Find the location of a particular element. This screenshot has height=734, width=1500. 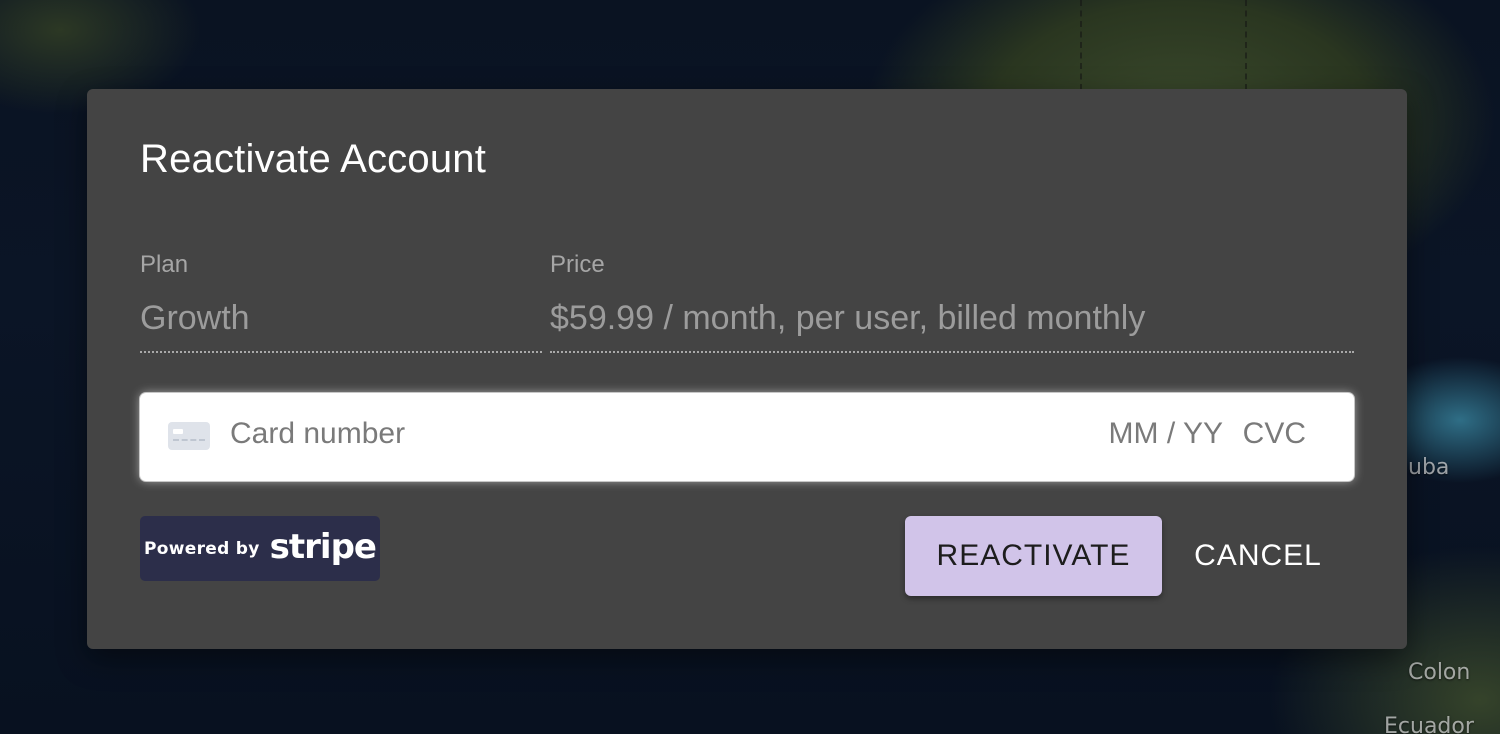

reactivate-button: REACTIVATE is located at coordinates (1033, 556).